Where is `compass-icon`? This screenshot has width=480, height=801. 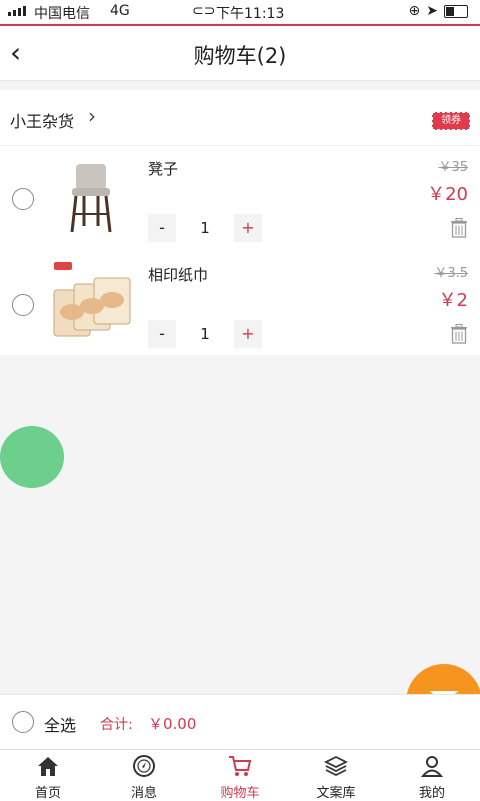
compass-icon is located at coordinates (144, 766).